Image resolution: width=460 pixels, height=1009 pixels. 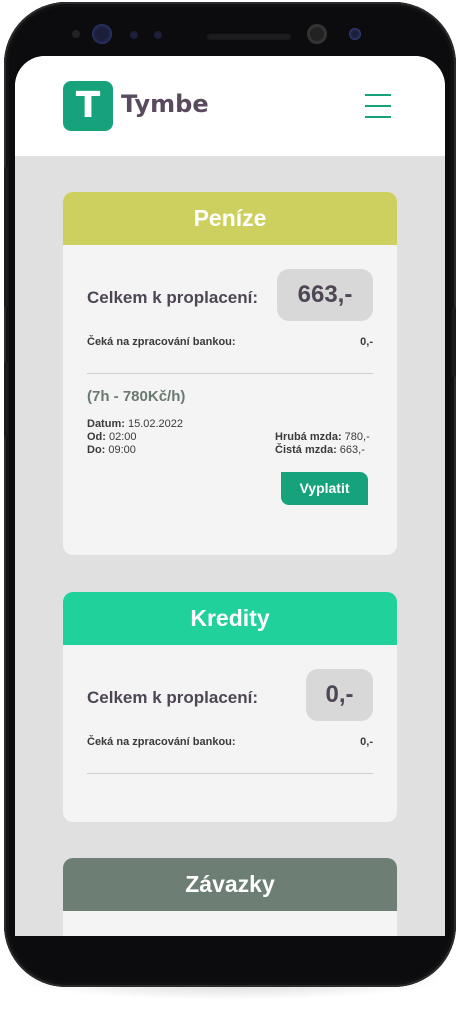 What do you see at coordinates (230, 106) in the screenshot?
I see `app-header: T Tymbe` at bounding box center [230, 106].